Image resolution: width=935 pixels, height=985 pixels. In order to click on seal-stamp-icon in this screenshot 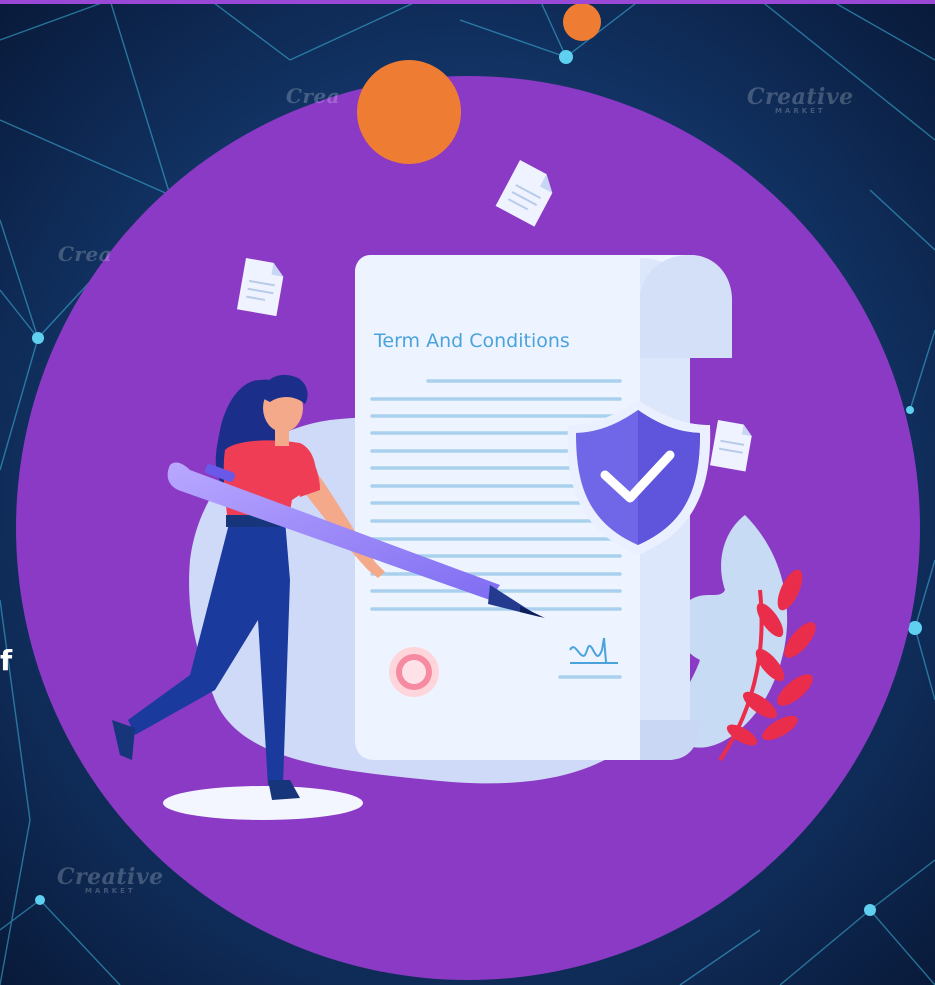, I will do `click(414, 672)`.